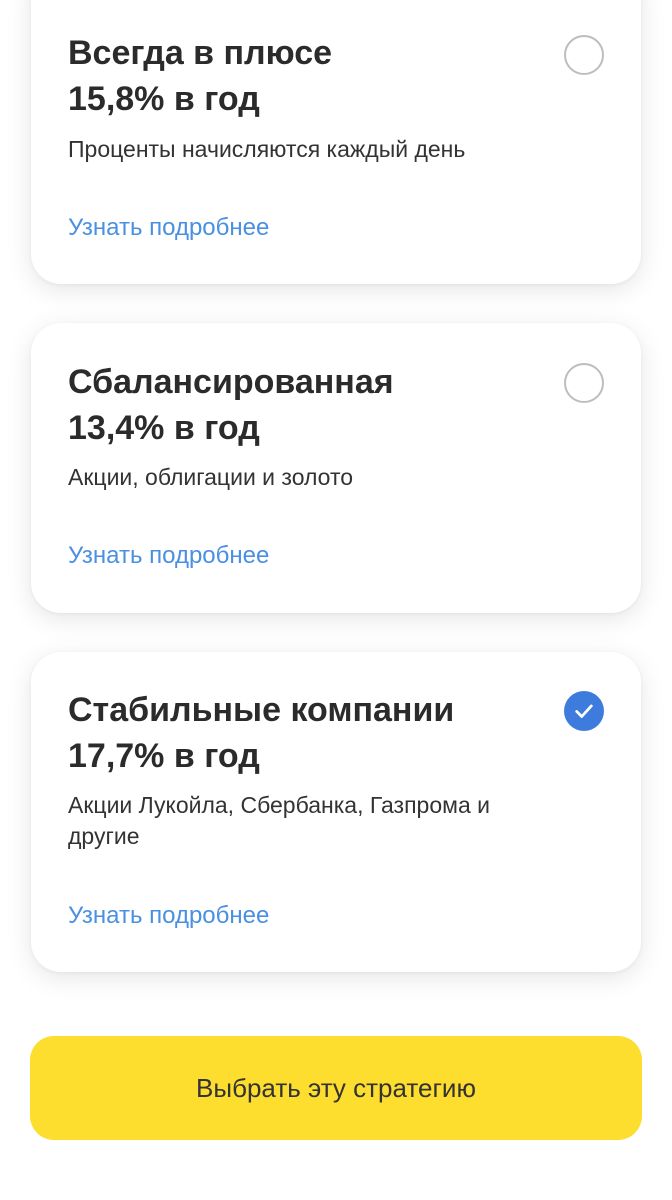  I want to click on strategy-title: Всегда в плюсе, so click(200, 53).